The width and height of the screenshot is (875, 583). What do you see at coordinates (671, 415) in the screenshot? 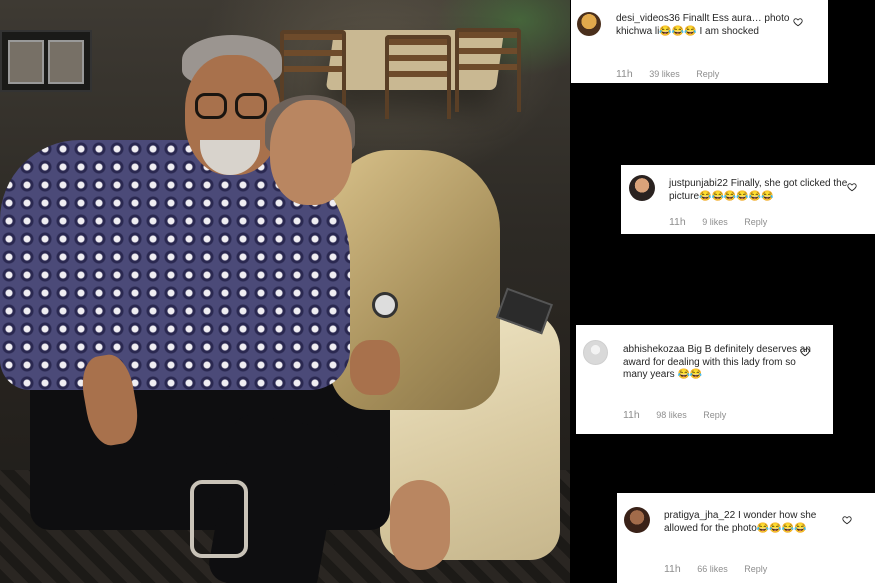
I see `comment-likes: 98 likes` at bounding box center [671, 415].